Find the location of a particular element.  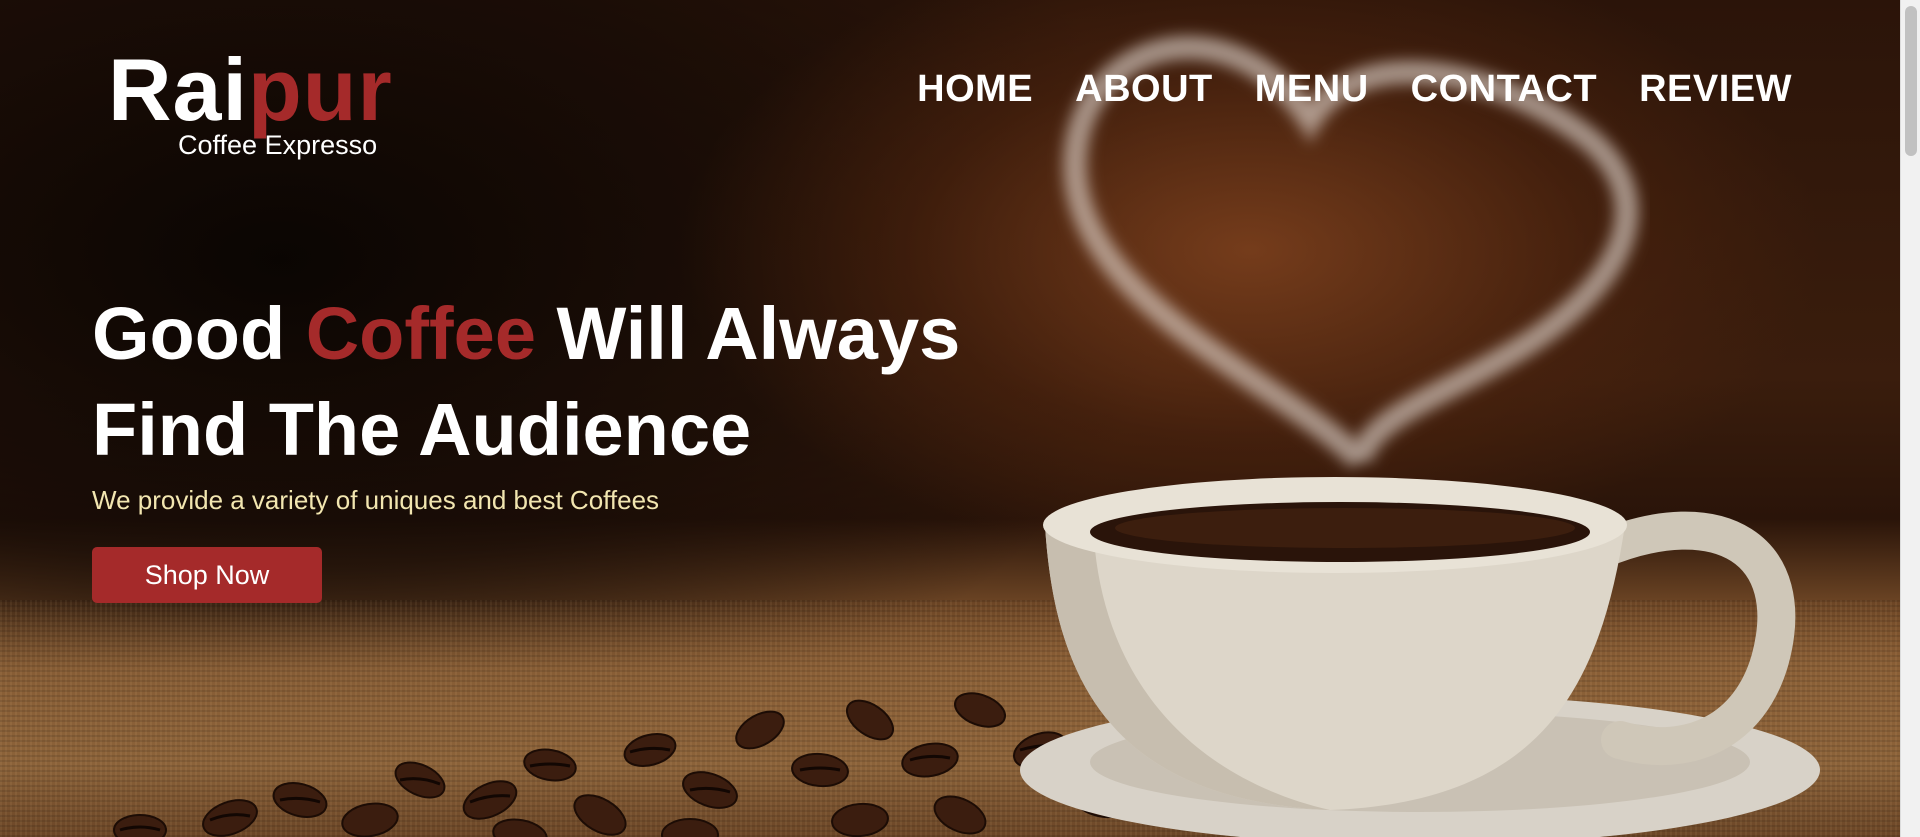

scrollbar-thumb is located at coordinates (1911, 81).